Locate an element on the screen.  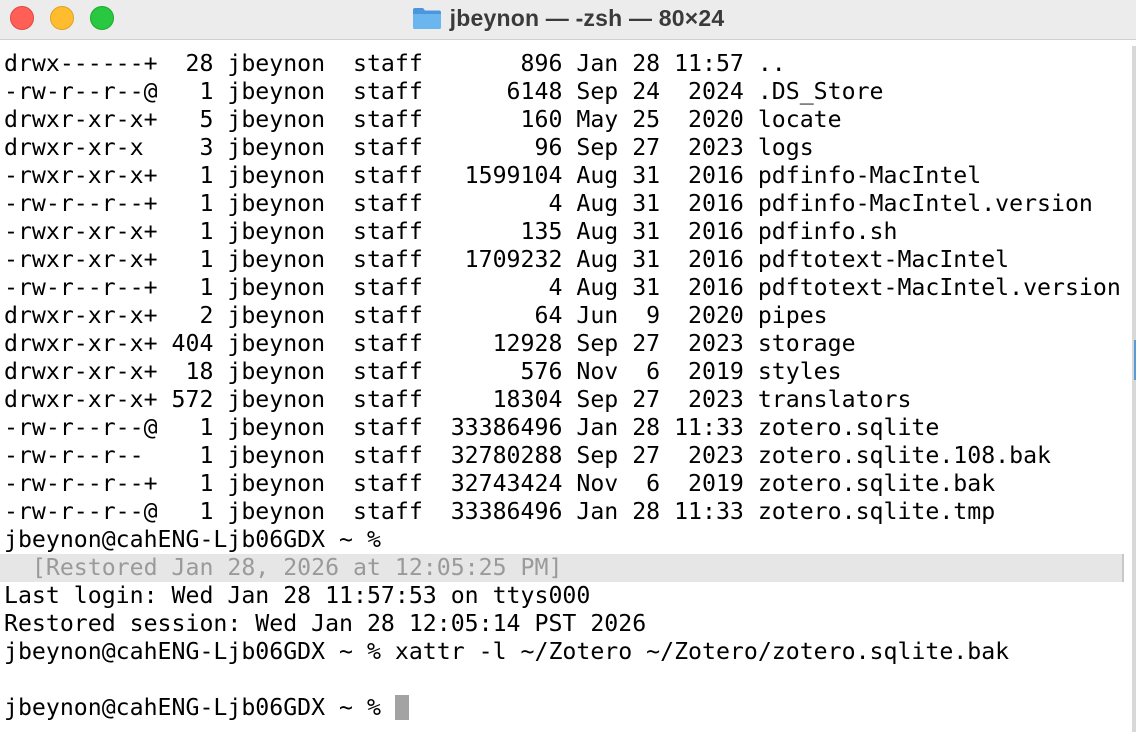
folder-icon is located at coordinates (426, 18).